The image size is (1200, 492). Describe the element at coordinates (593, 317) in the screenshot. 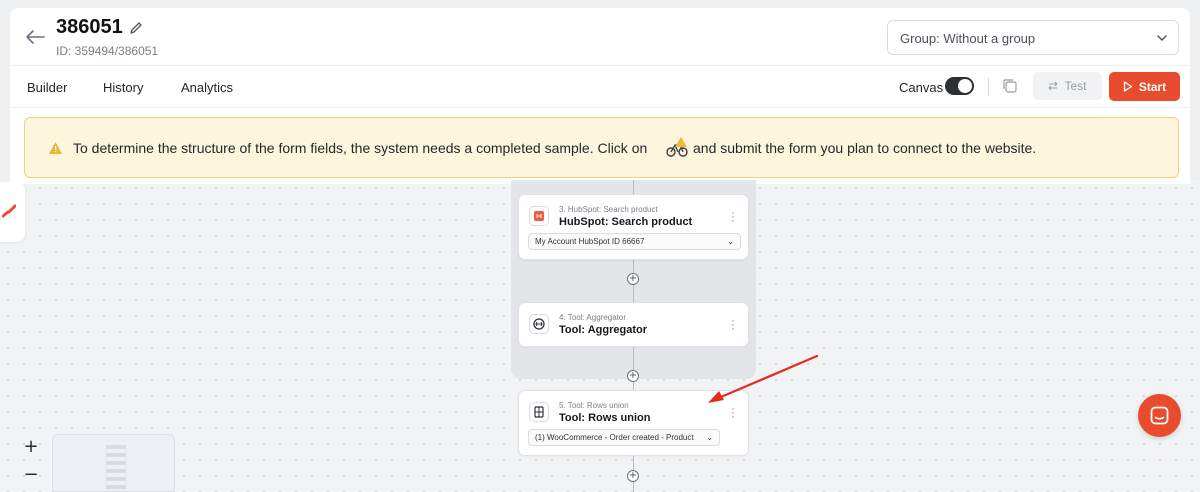

I see `node-step-label: 4. Tool: Aggregator` at that location.